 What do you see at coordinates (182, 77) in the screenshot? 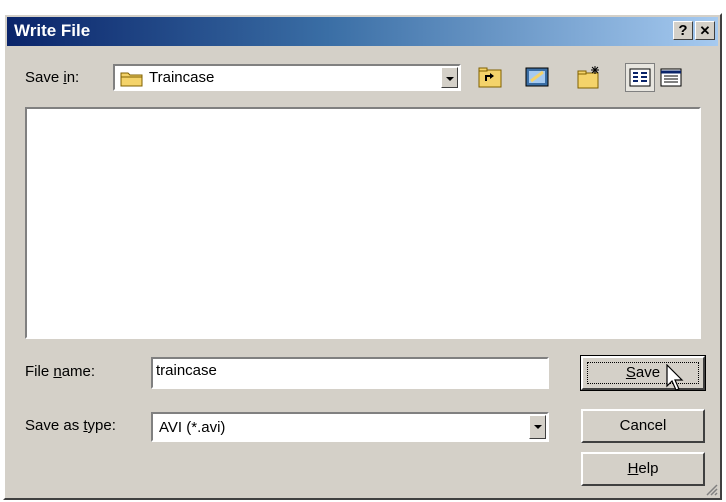
I see `save-in-value: Traincase` at bounding box center [182, 77].